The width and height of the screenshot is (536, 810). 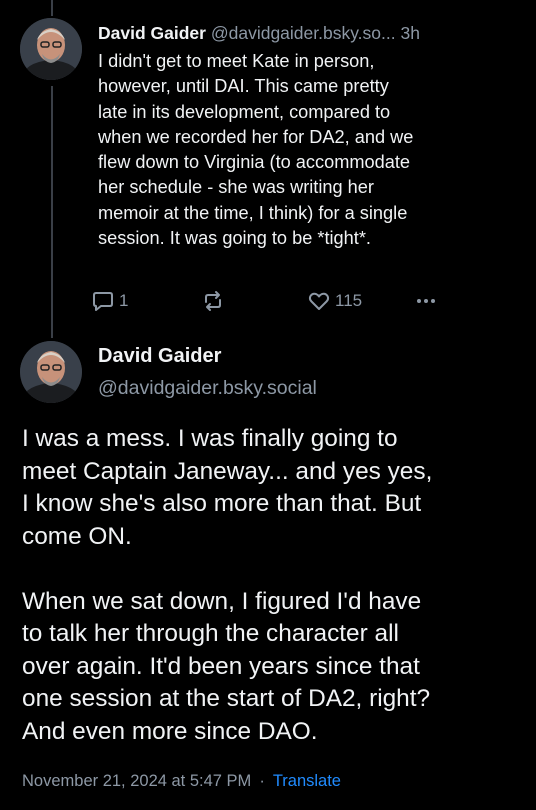 I want to click on like-button: 115, so click(x=335, y=301).